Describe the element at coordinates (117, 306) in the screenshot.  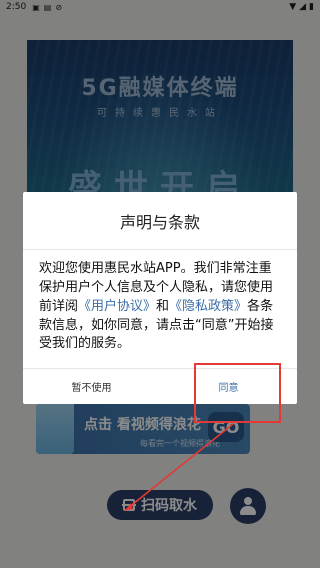
I see `user-agreement-link: 《用户协议》` at that location.